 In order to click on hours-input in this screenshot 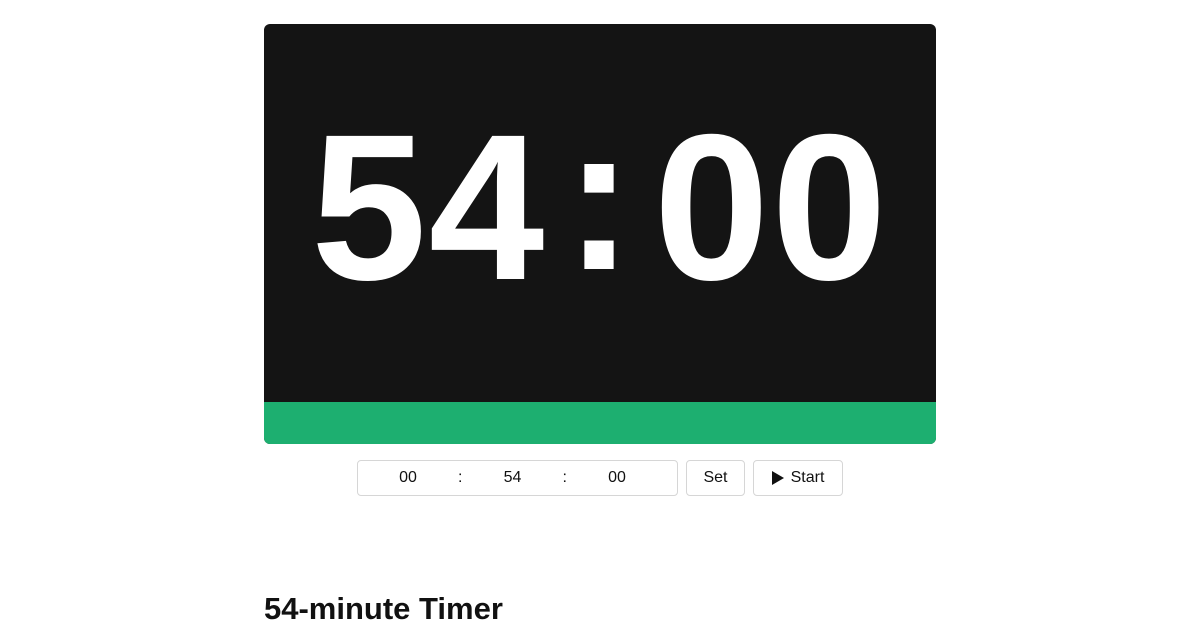, I will do `click(408, 478)`.